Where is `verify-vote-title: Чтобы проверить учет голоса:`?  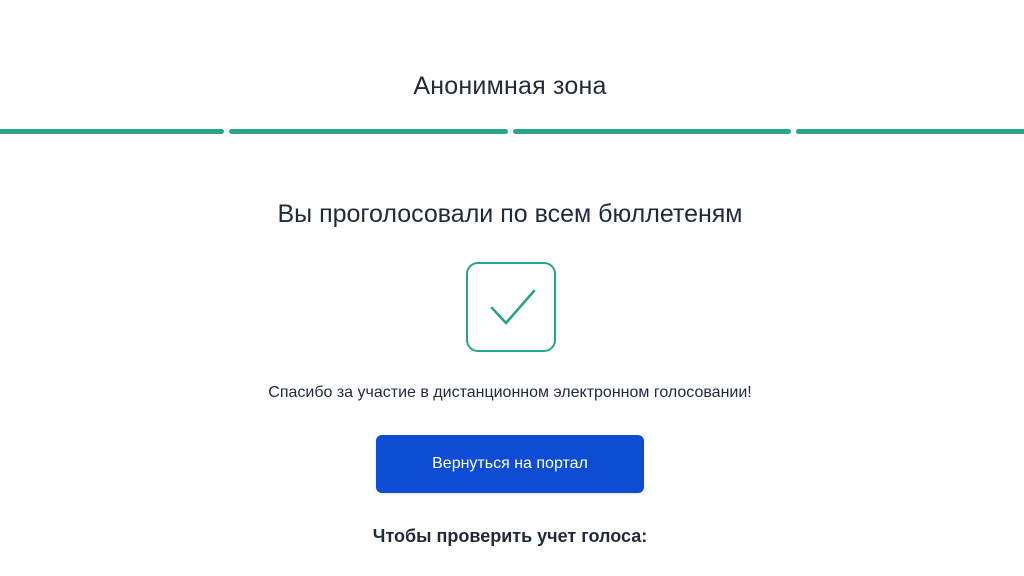 verify-vote-title: Чтобы проверить учет голоса: is located at coordinates (510, 536).